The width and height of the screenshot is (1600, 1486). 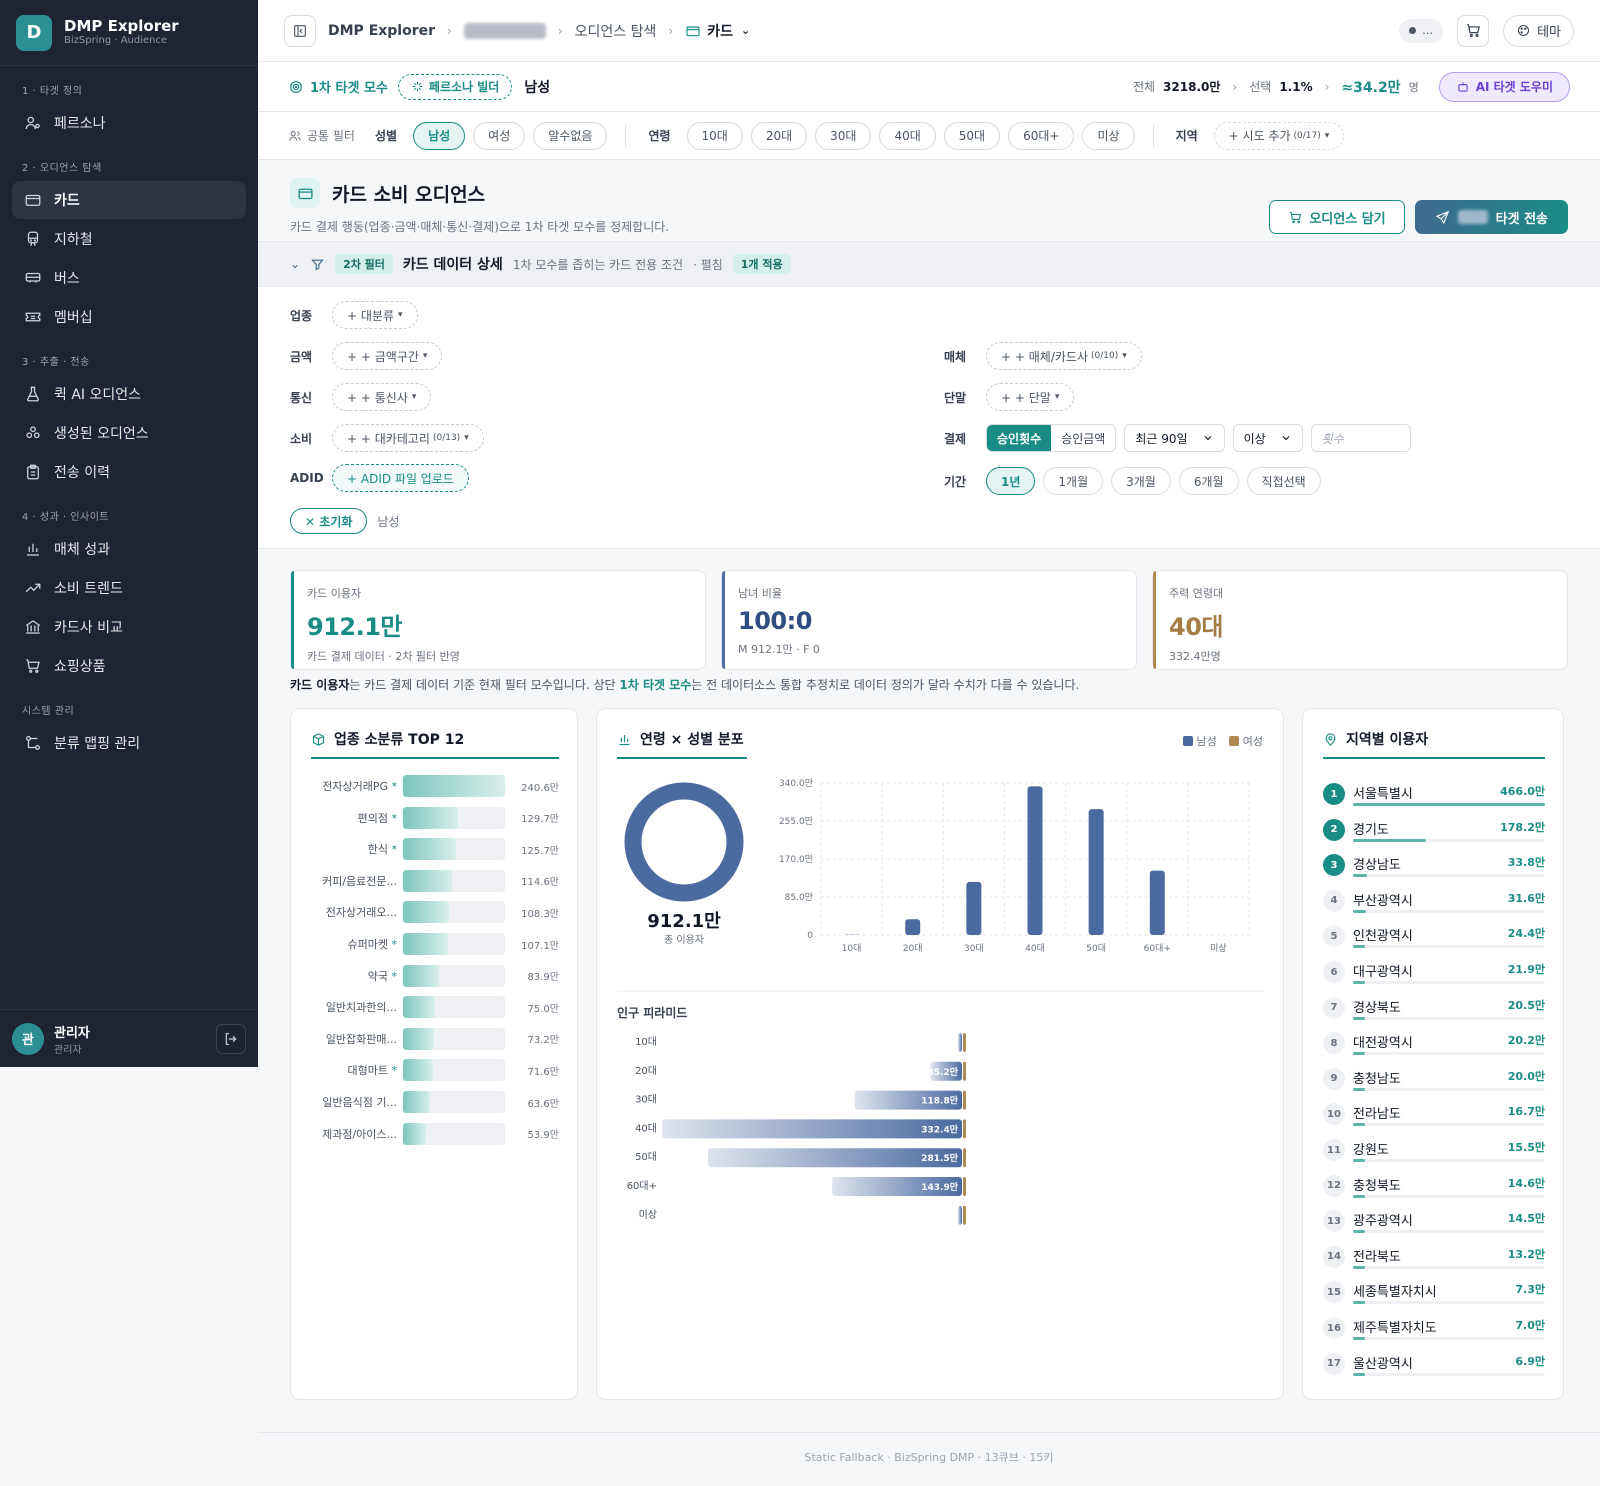 What do you see at coordinates (129, 743) in the screenshot?
I see `sidebar-item-mapping: 분류 맵핑 관리` at bounding box center [129, 743].